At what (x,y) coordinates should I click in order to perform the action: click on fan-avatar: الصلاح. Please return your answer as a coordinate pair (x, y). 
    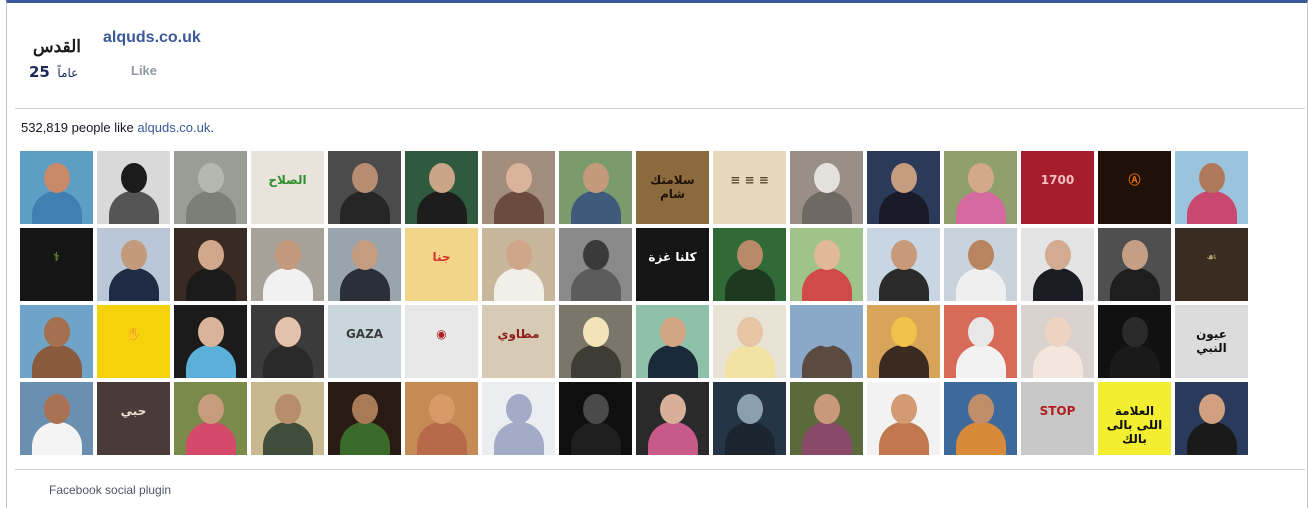
    Looking at the image, I should click on (287, 187).